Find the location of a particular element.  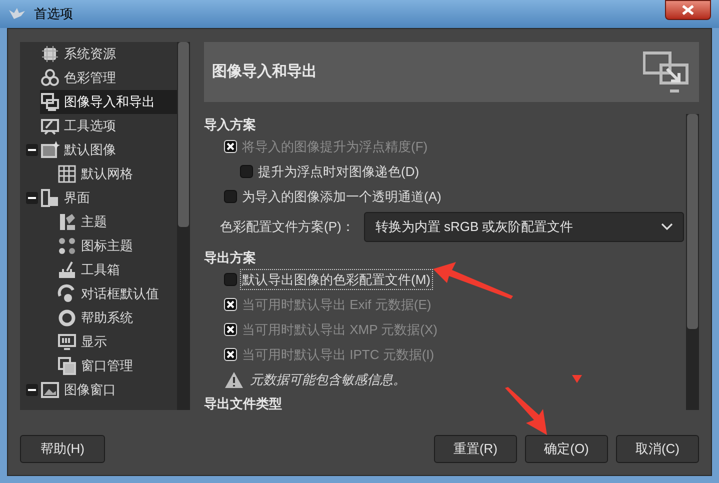

chip-icon is located at coordinates (50, 54).